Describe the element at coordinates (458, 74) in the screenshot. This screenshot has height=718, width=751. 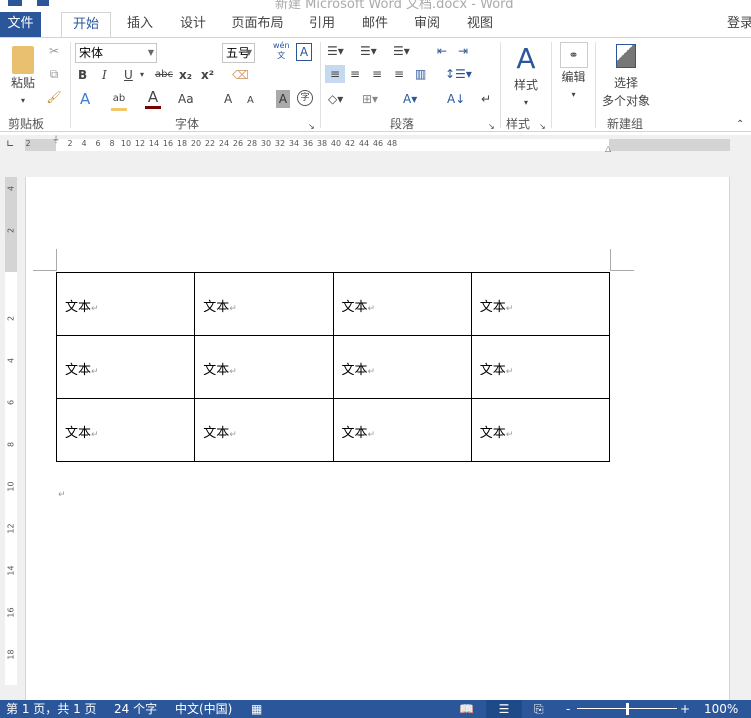
I see `line-spacing-icon: ↕☰▾` at that location.